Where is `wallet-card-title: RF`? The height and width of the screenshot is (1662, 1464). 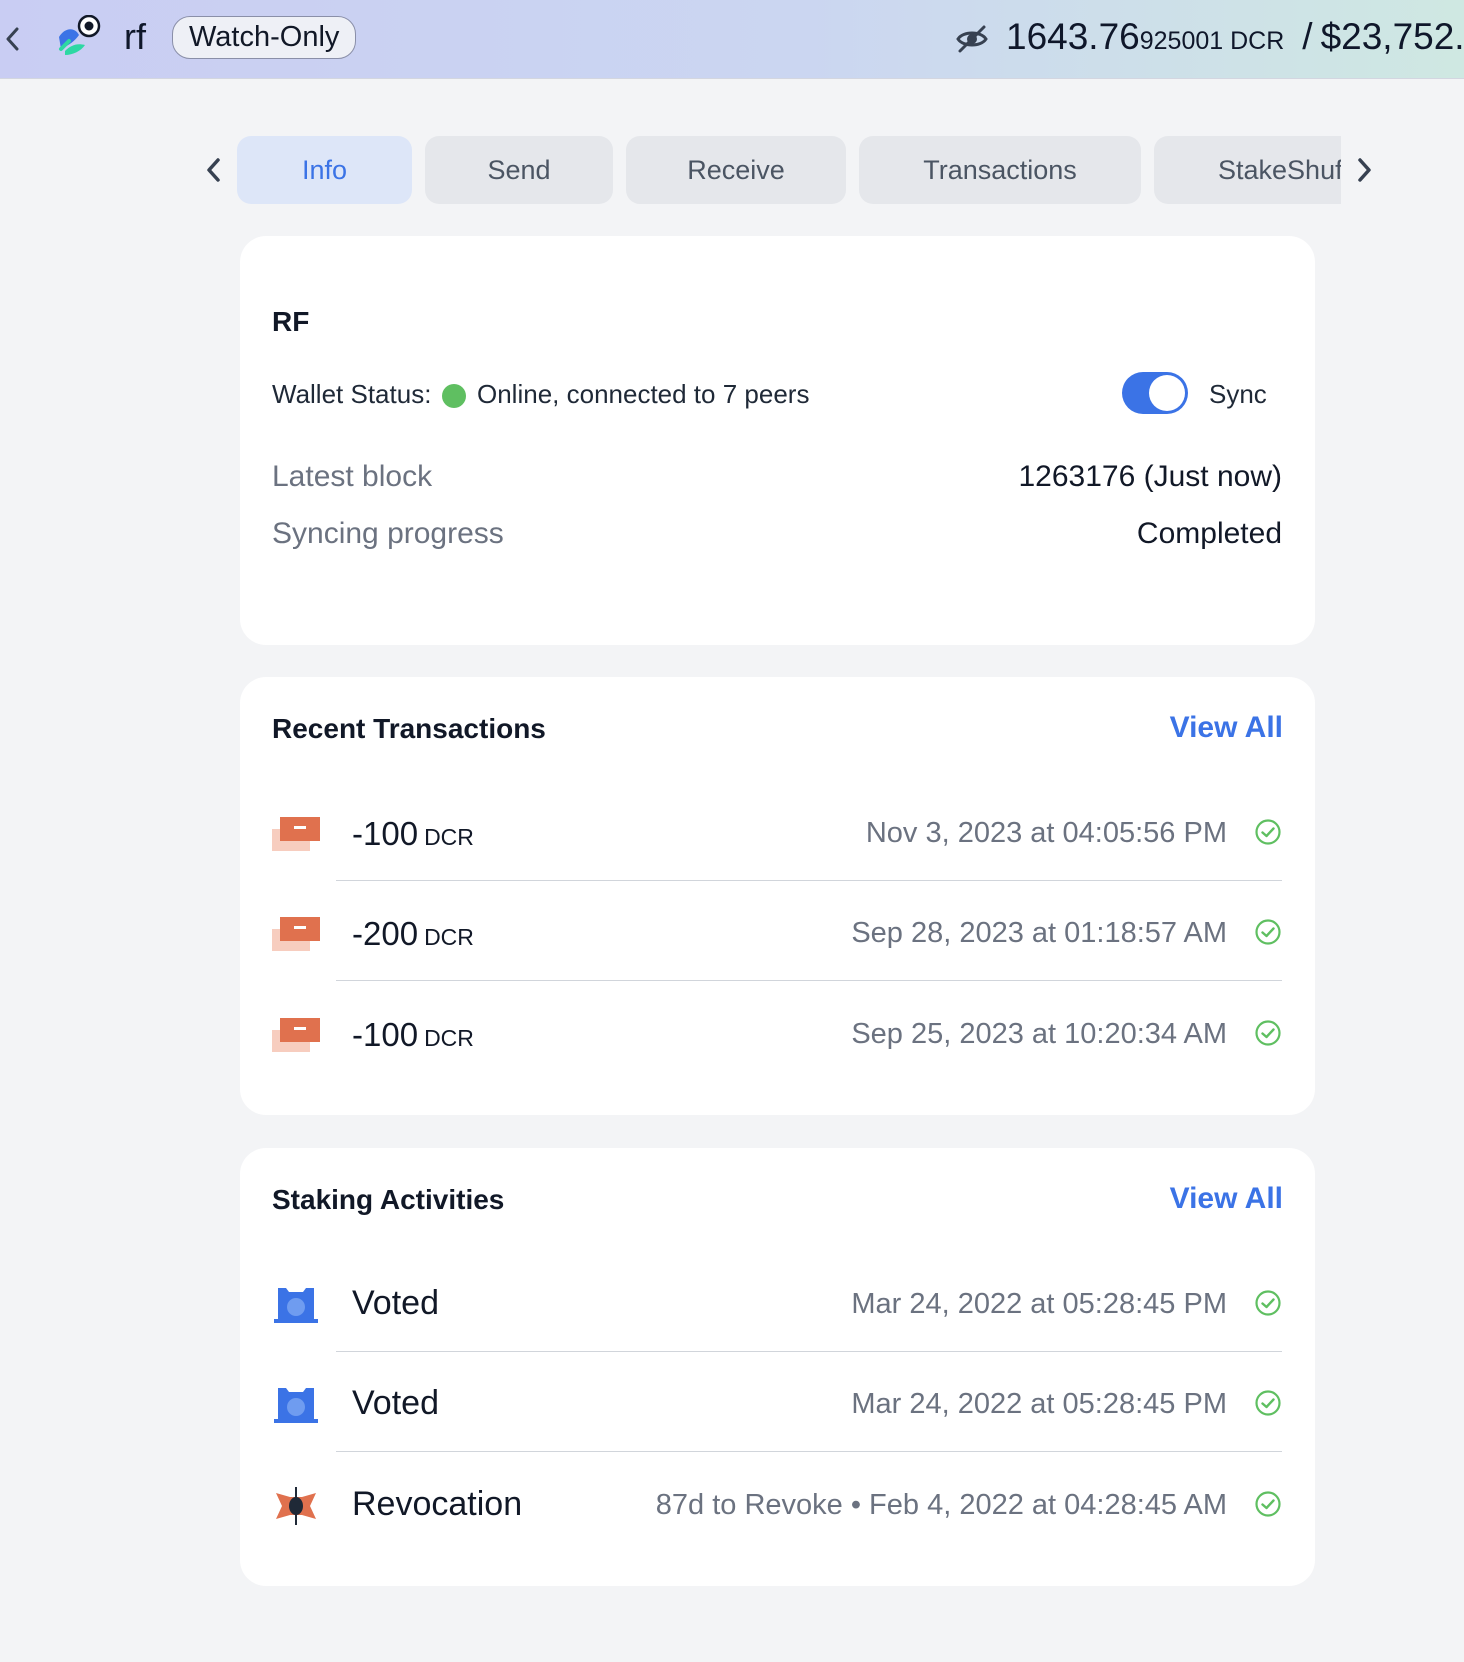 wallet-card-title: RF is located at coordinates (291, 321).